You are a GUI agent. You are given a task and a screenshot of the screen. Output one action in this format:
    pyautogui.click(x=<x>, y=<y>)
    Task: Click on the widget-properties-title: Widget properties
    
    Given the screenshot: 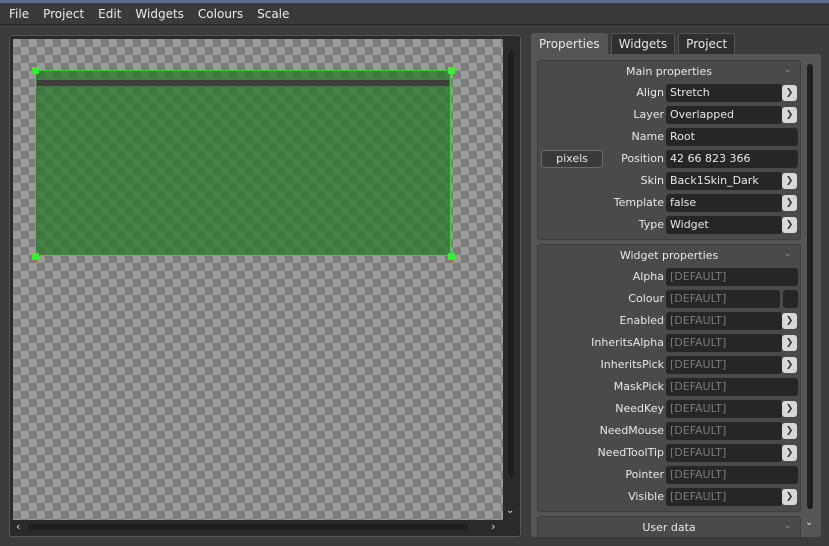 What is the action you would take?
    pyautogui.click(x=669, y=255)
    